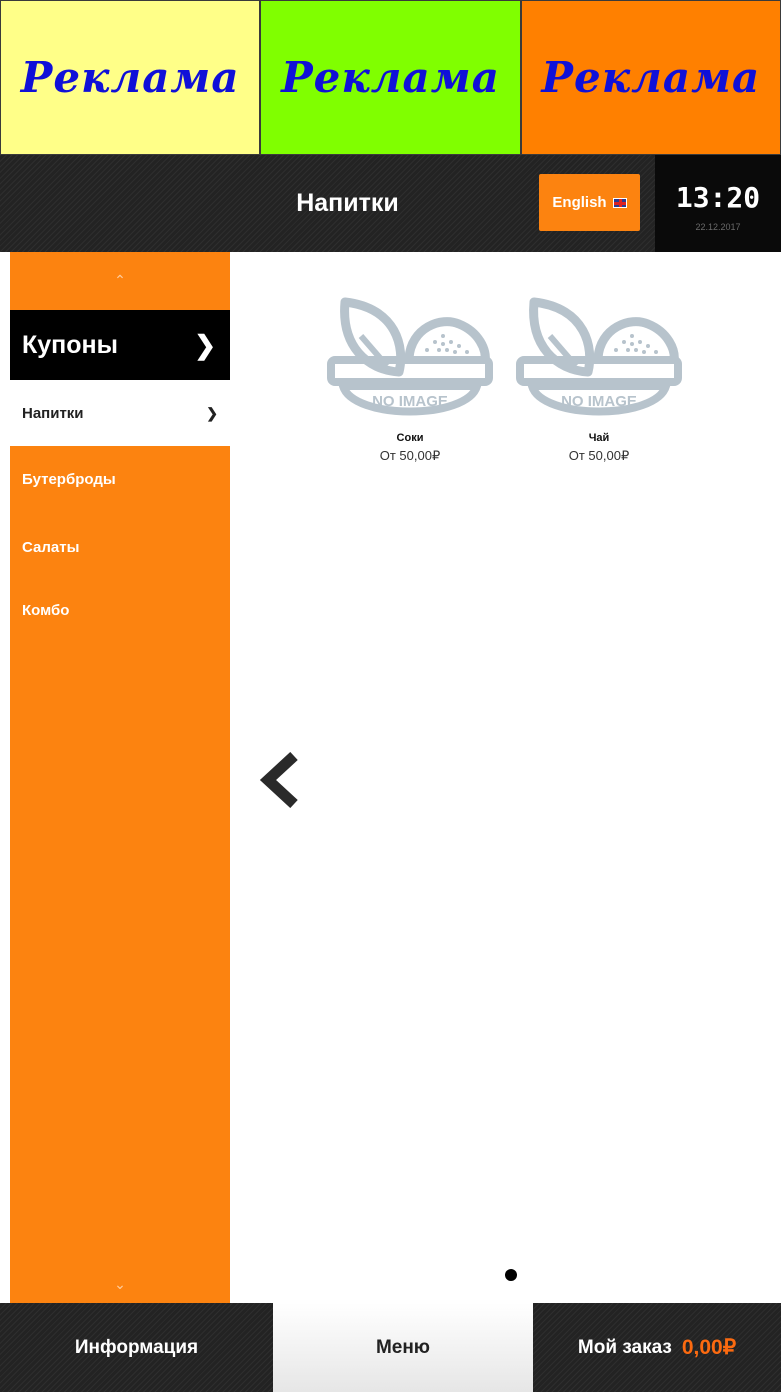  I want to click on clock: 13:20 22.12.2017, so click(718, 203).